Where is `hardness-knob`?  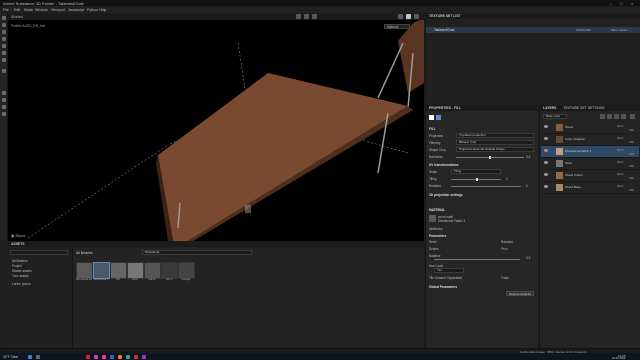
hardness-knob is located at coordinates (490, 157).